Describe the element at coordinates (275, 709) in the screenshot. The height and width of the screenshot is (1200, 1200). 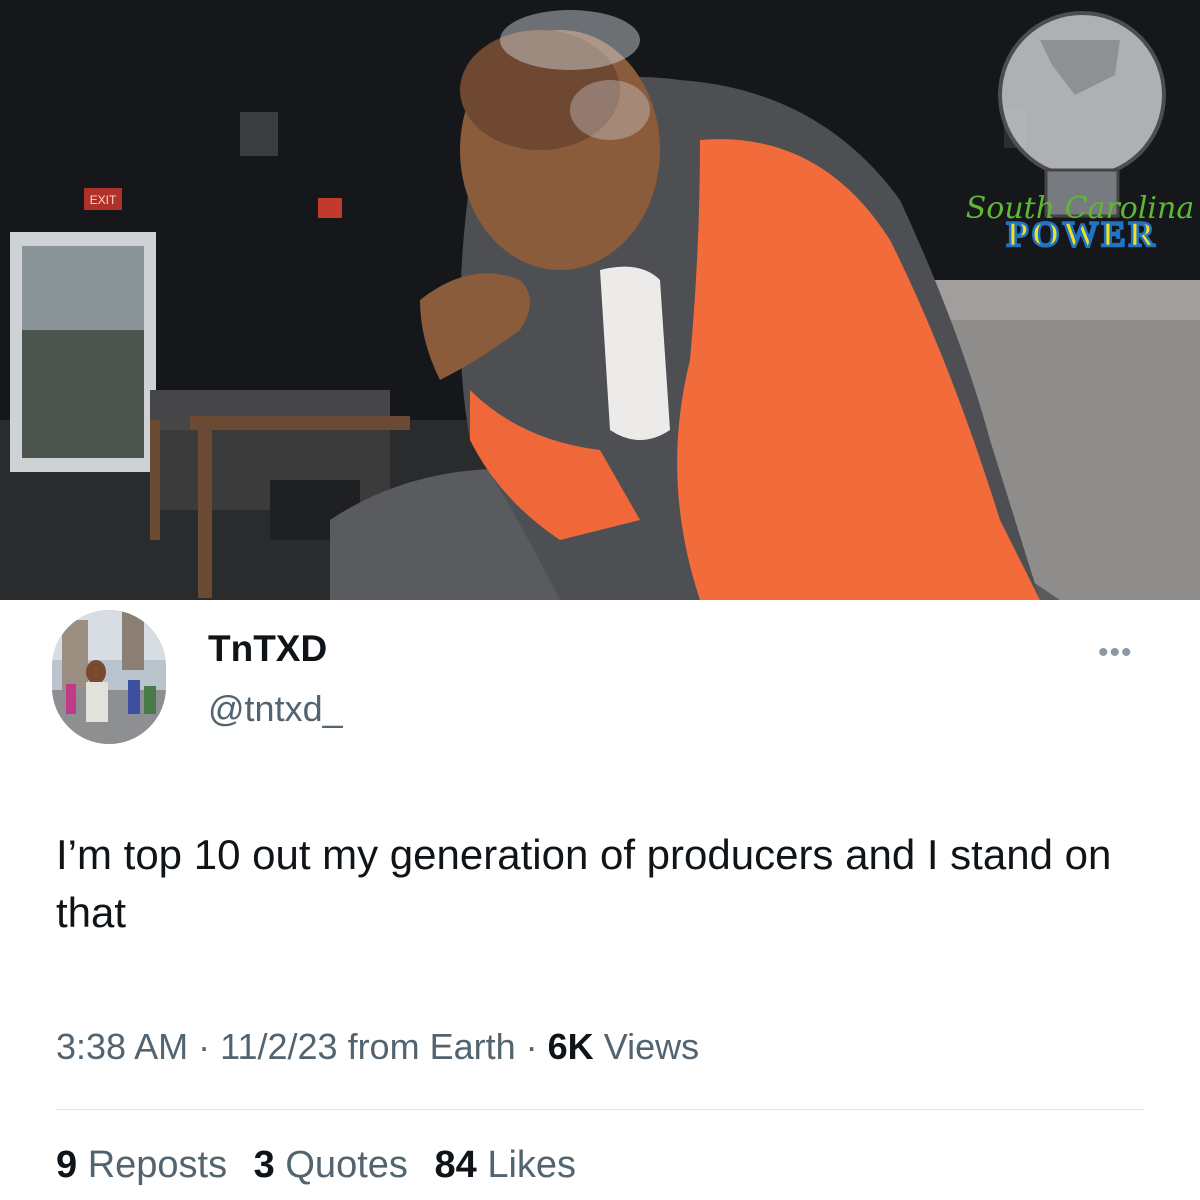
I see `user-handle: @tntxd_` at that location.